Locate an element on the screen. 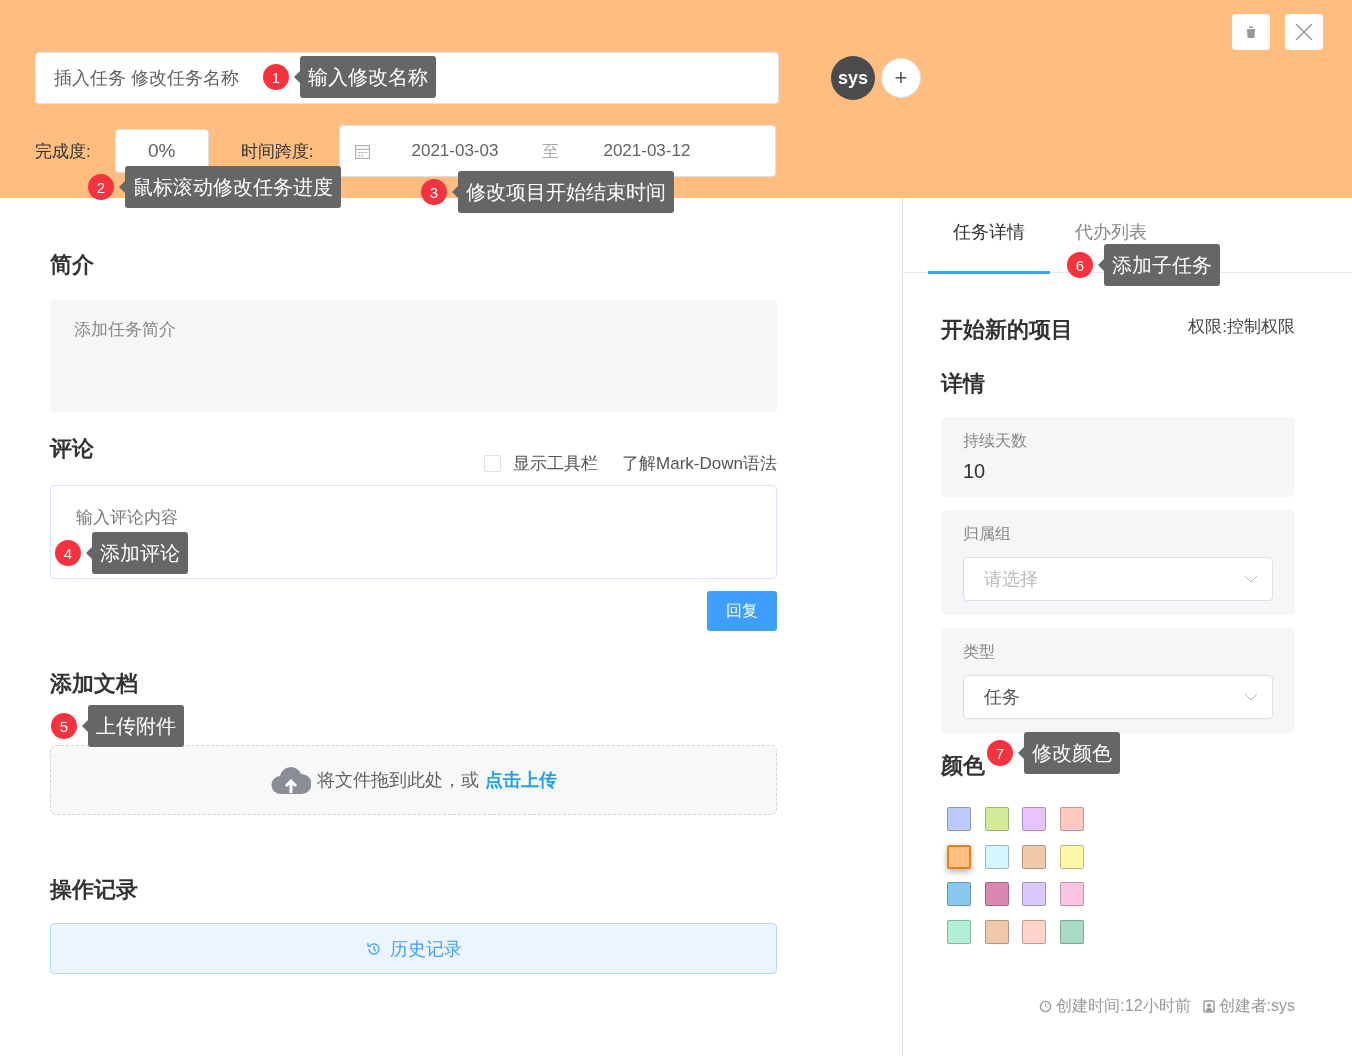 This screenshot has height=1056, width=1352. hint-tooltip: 修改颜色 is located at coordinates (1072, 753).